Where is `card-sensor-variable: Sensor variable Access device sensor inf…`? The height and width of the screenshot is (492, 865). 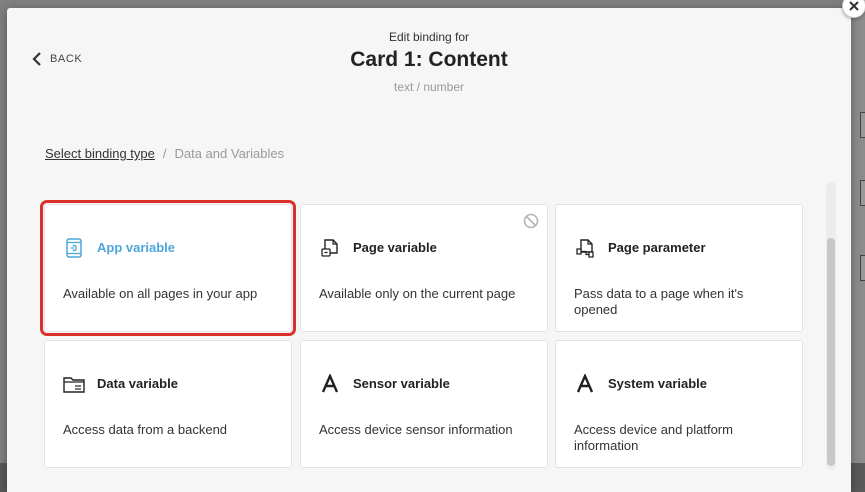 card-sensor-variable: Sensor variable Access device sensor inf… is located at coordinates (424, 404).